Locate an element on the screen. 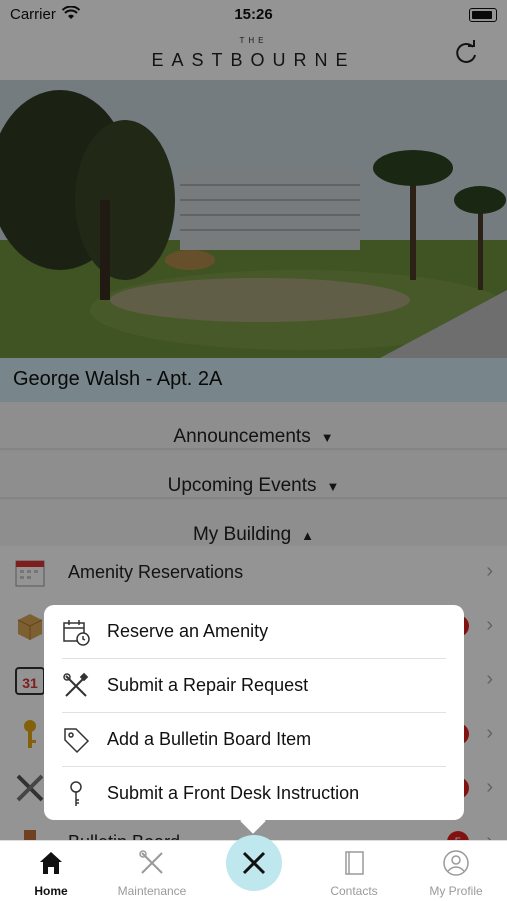 This screenshot has width=507, height=901. menu-item-label: Reserve an Amenity is located at coordinates (188, 631).